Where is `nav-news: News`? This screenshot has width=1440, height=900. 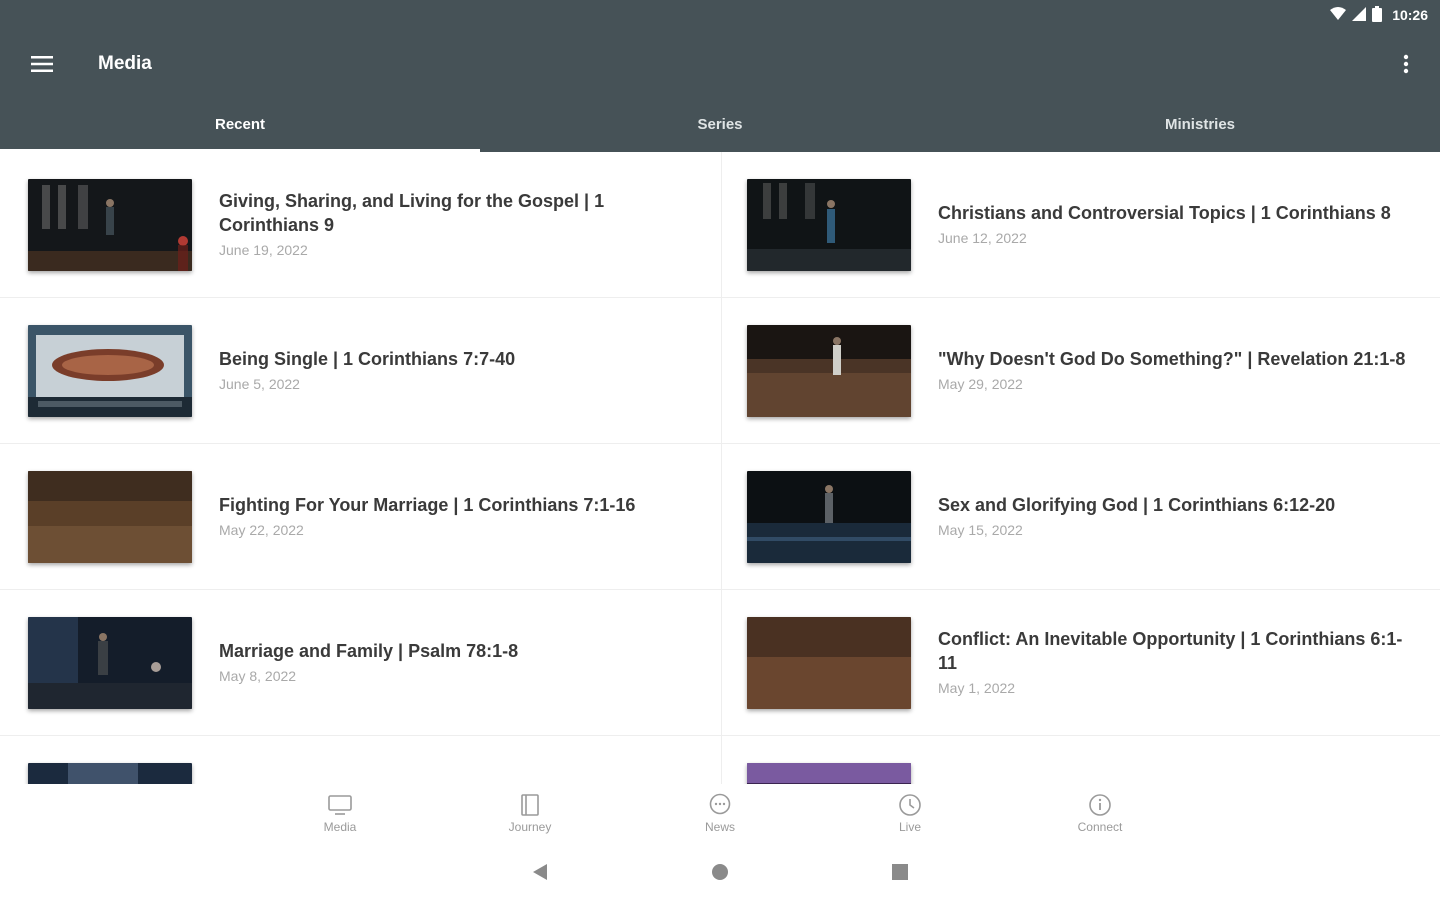 nav-news: News is located at coordinates (720, 814).